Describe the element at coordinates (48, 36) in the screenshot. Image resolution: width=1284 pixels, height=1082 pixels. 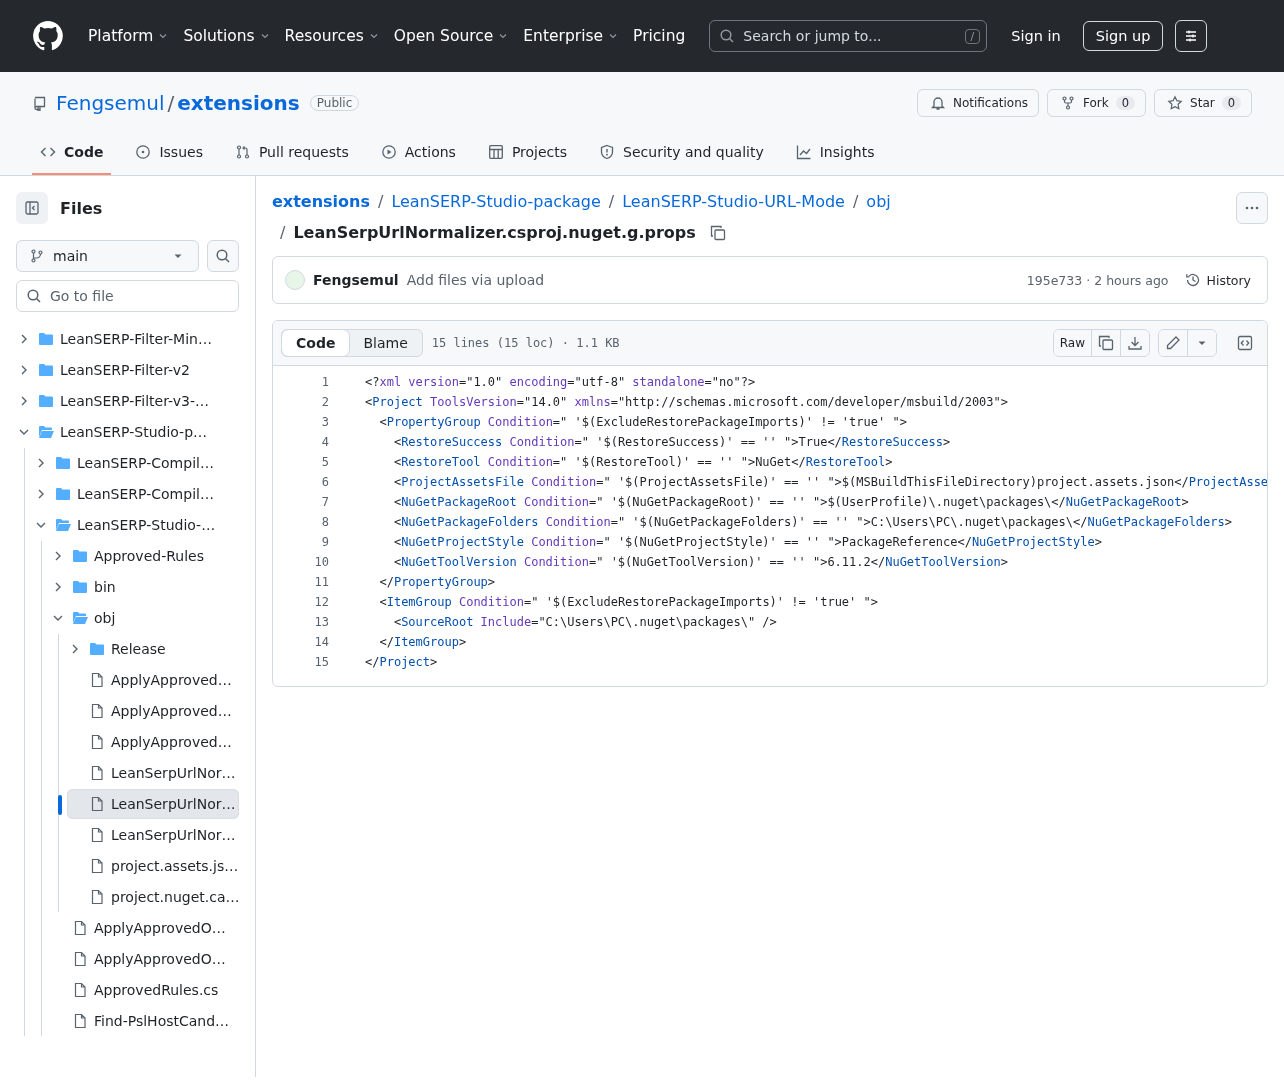
I see `github-logo-icon` at that location.